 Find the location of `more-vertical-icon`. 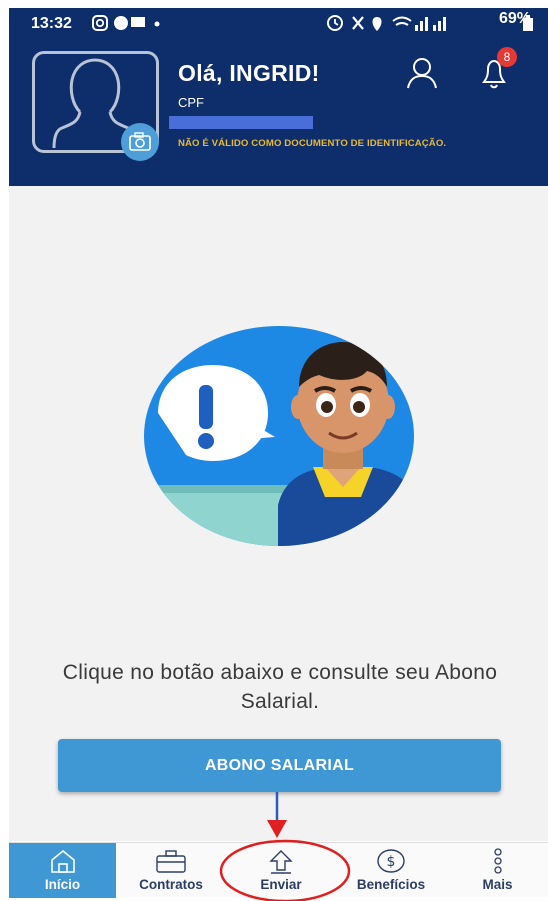

more-vertical-icon is located at coordinates (497, 861).